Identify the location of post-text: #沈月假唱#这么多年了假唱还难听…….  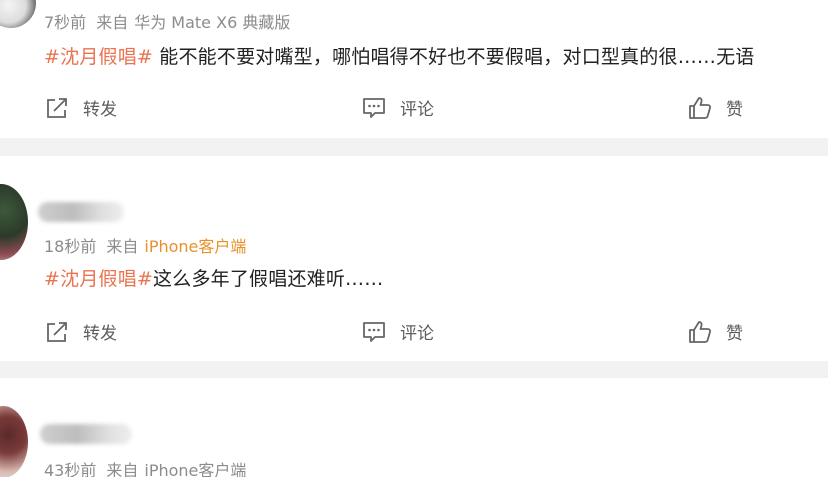
(213, 277).